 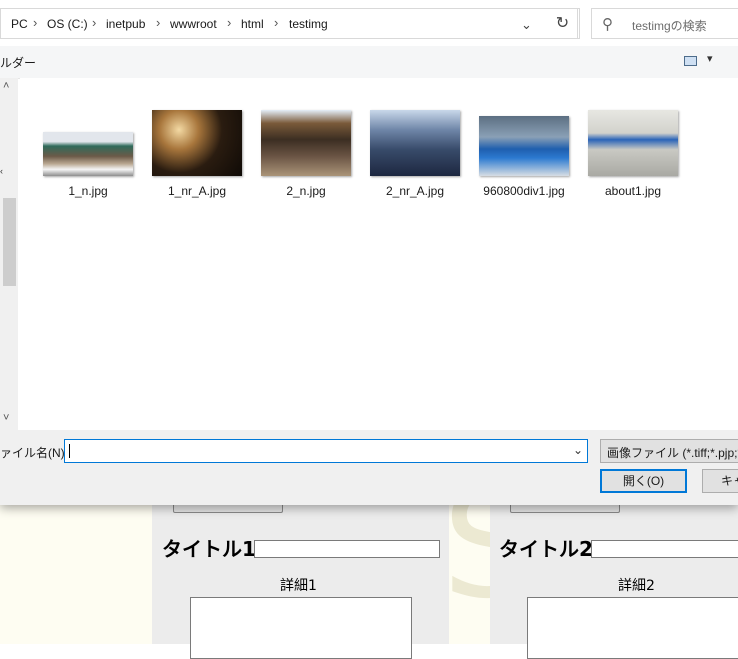 What do you see at coordinates (415, 191) in the screenshot?
I see `file-name: 2_nr_A.jpg` at bounding box center [415, 191].